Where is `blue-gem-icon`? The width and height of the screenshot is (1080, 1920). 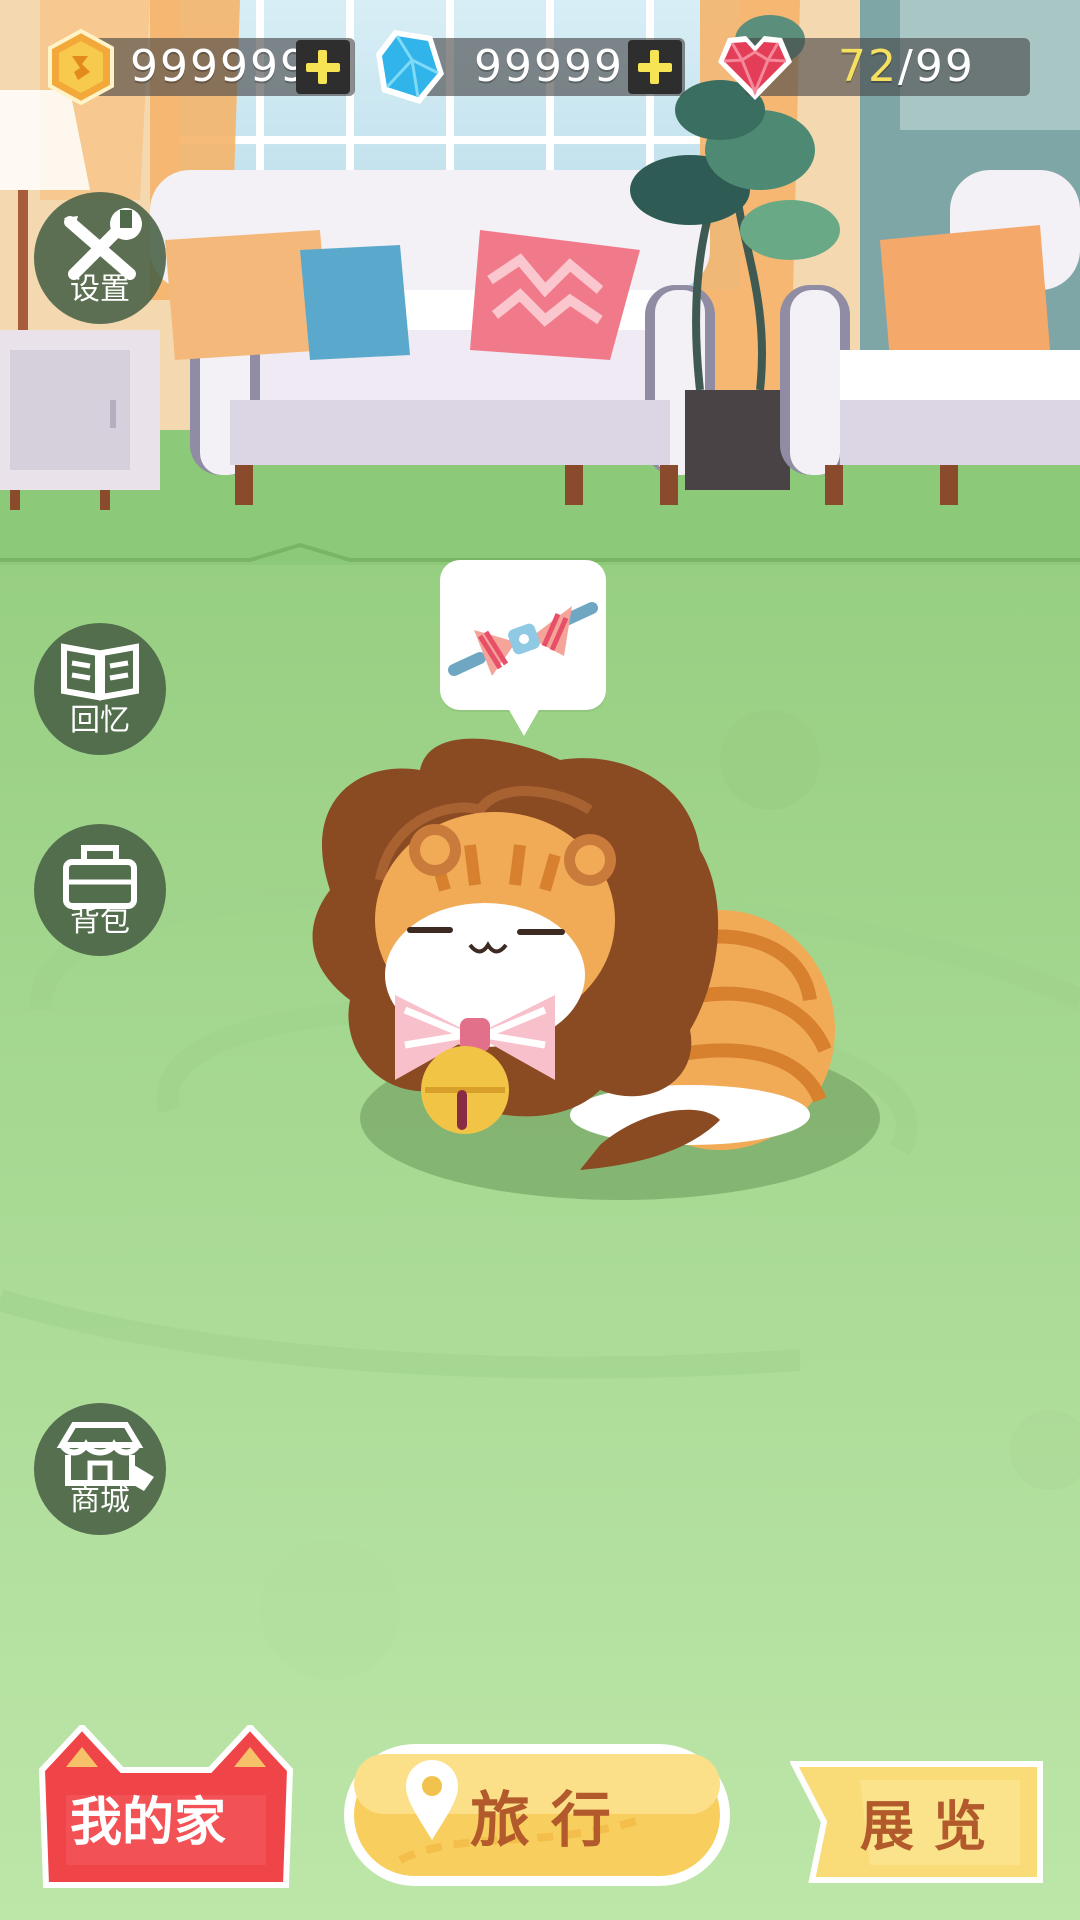 blue-gem-icon is located at coordinates (410, 67).